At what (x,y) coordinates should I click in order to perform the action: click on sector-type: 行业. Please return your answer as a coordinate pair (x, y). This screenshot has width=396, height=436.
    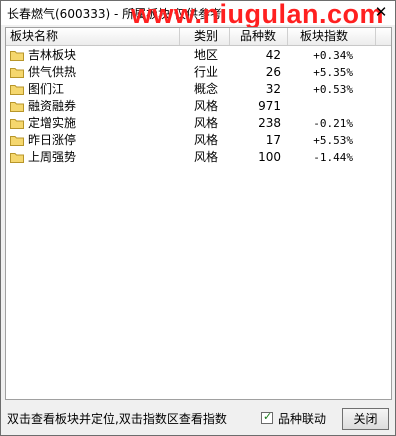
    Looking at the image, I should click on (206, 72).